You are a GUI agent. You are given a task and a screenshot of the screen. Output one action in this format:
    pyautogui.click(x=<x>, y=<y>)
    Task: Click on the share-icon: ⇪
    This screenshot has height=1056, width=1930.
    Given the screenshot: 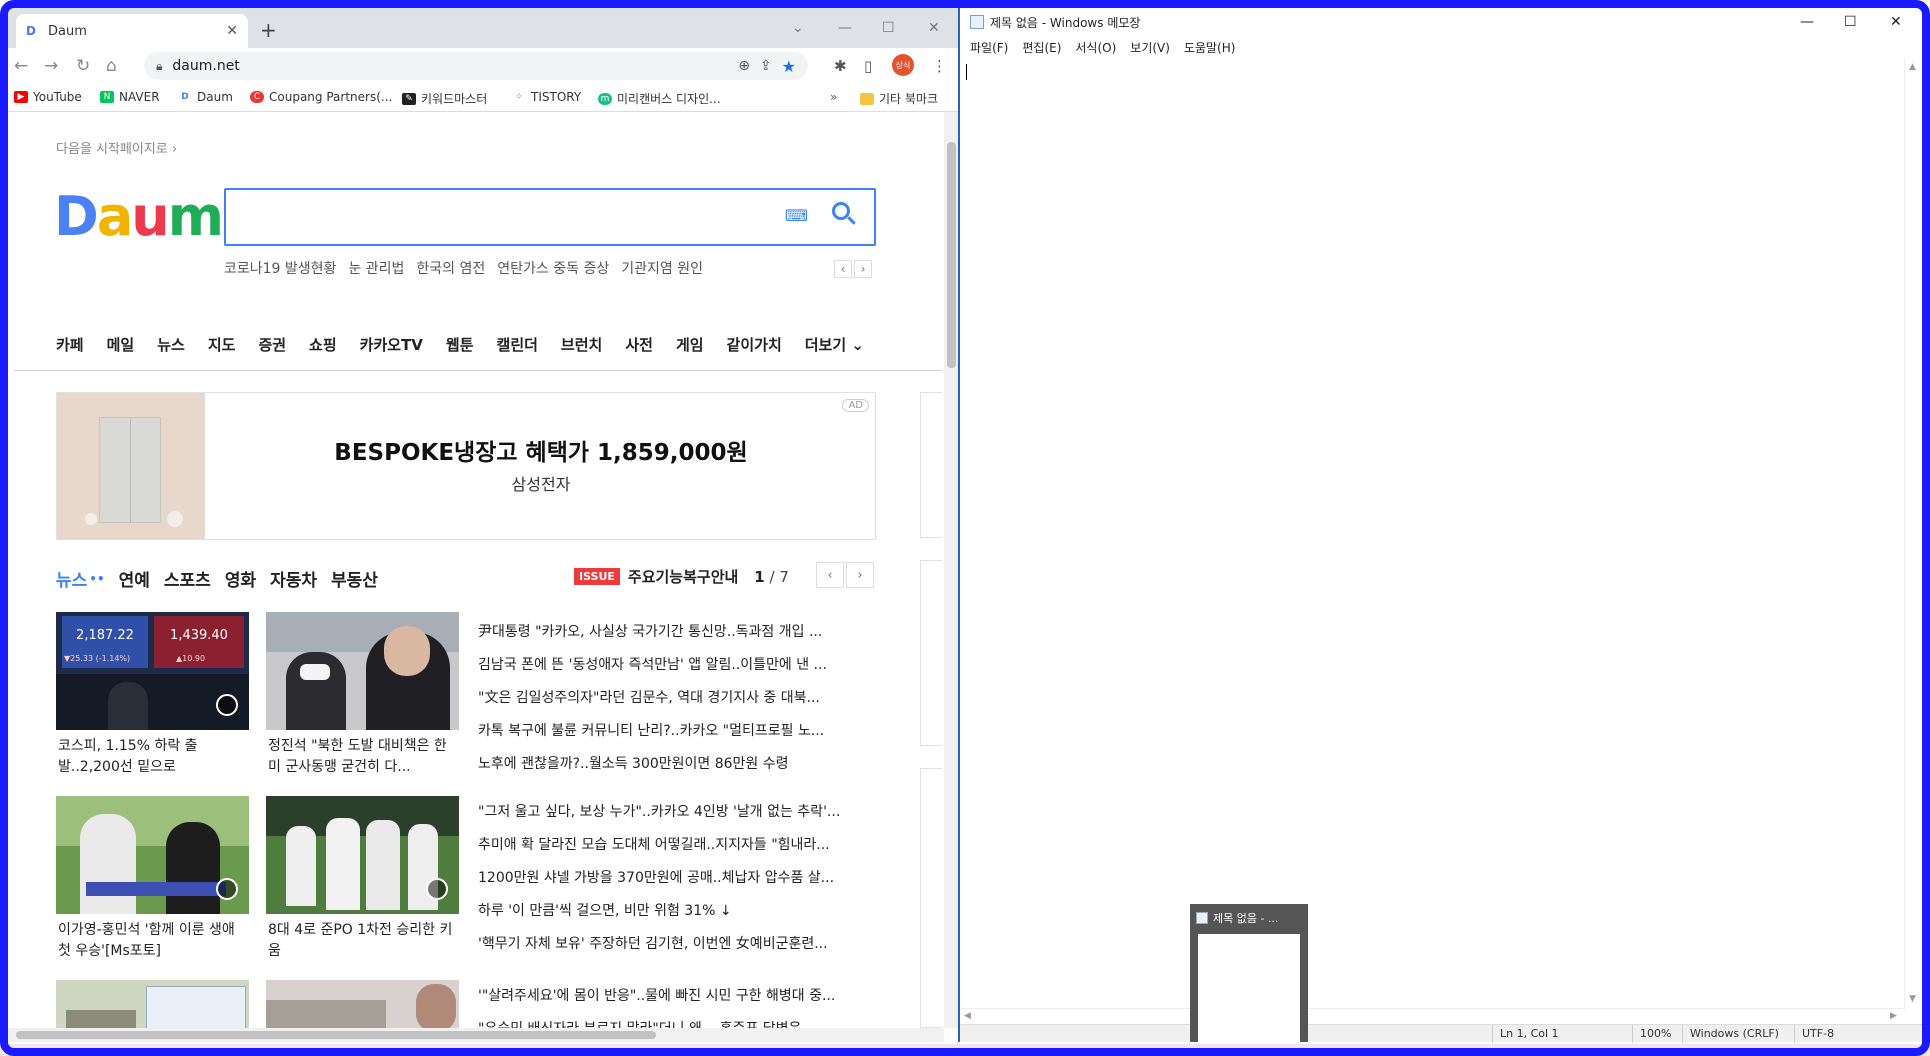 What is the action you would take?
    pyautogui.click(x=766, y=66)
    